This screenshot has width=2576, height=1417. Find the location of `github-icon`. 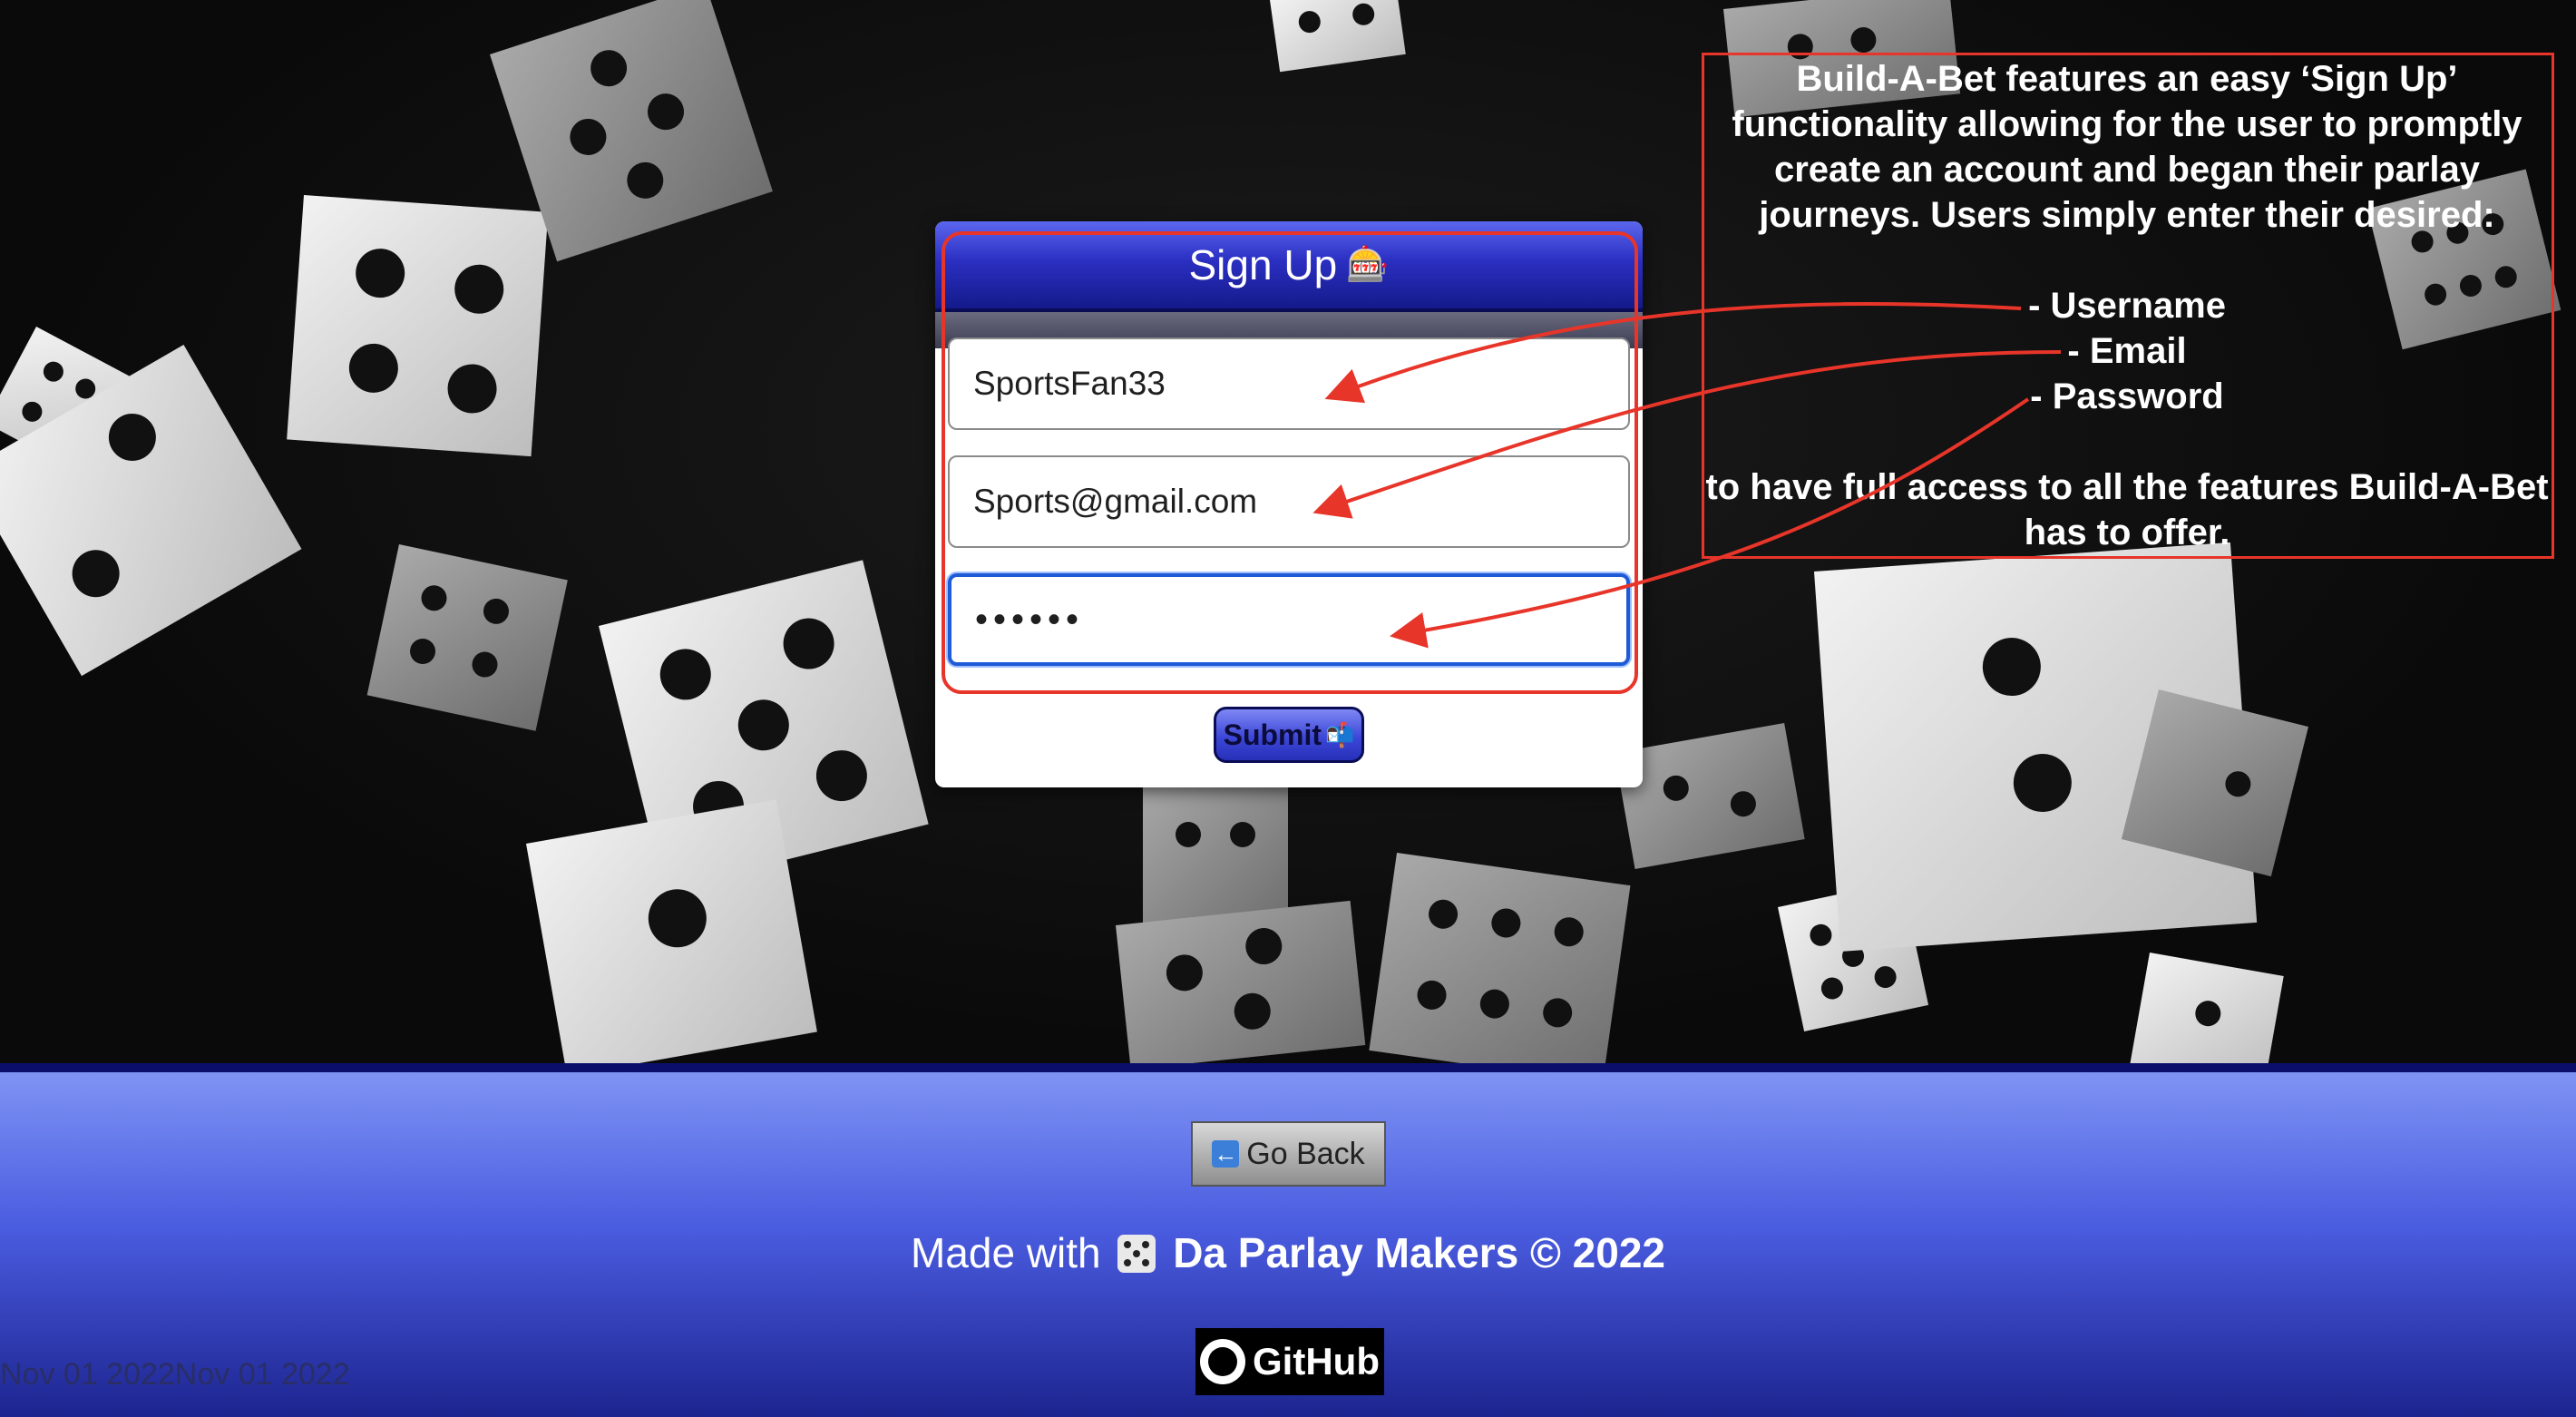

github-icon is located at coordinates (1223, 1361).